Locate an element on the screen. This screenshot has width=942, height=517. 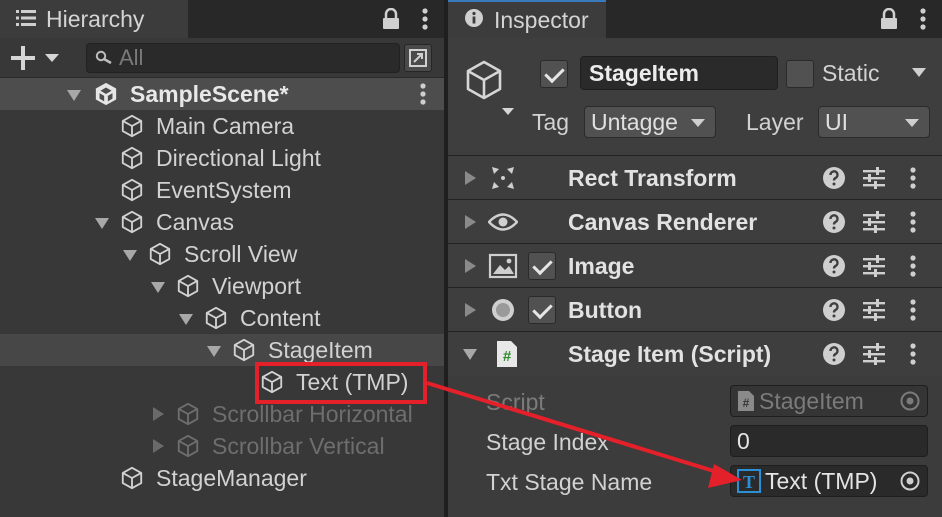
tree-item-label: Main Camera is located at coordinates (225, 125).